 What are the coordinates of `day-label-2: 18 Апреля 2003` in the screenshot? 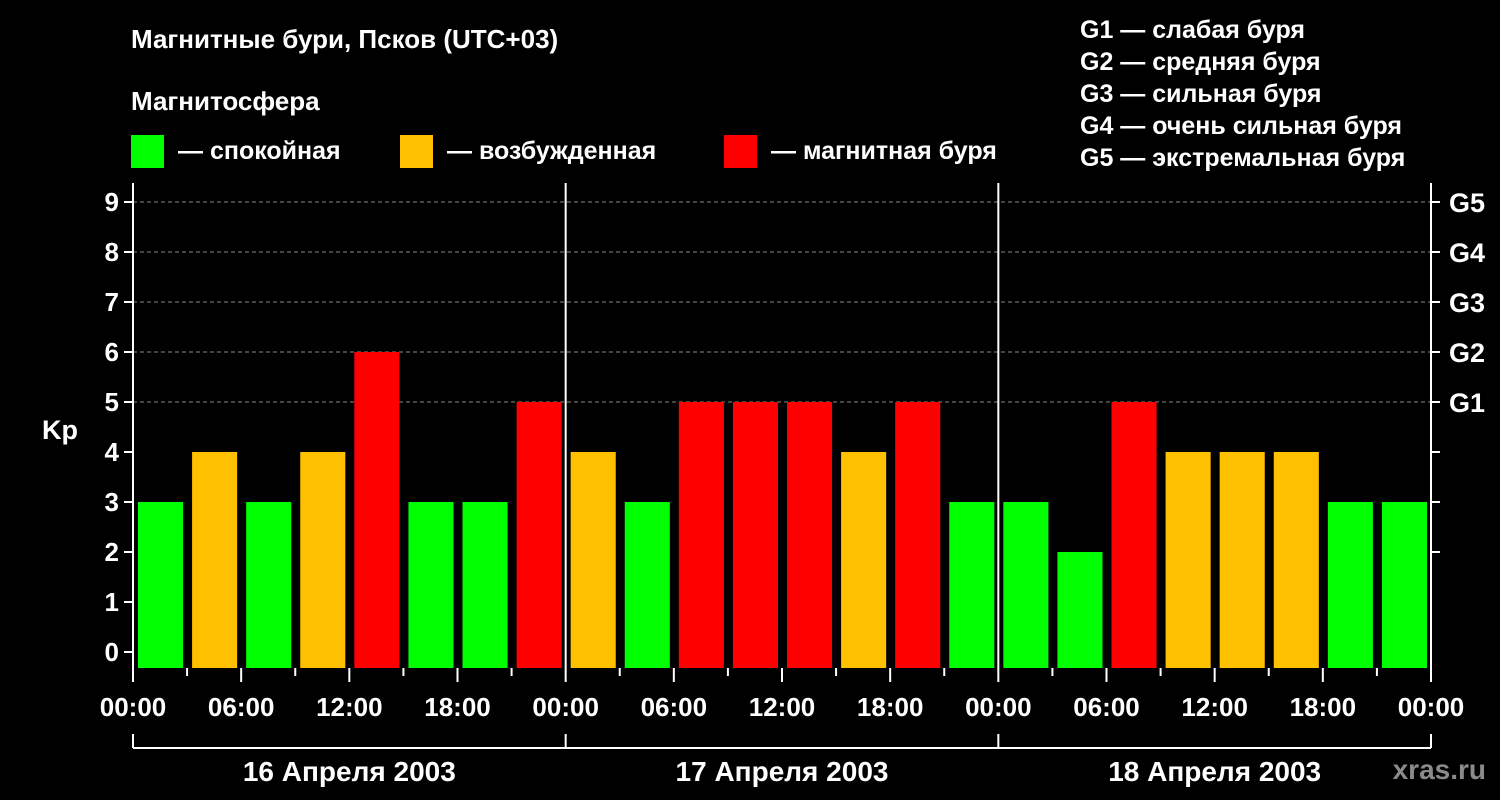 It's located at (1214, 771).